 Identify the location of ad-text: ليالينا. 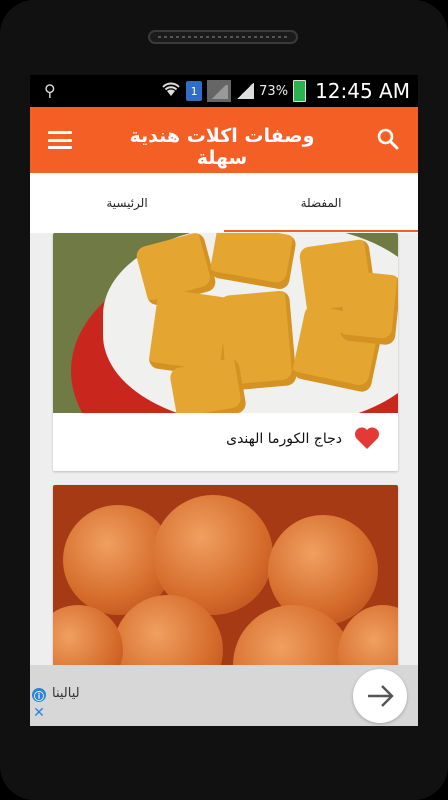
(66, 693).